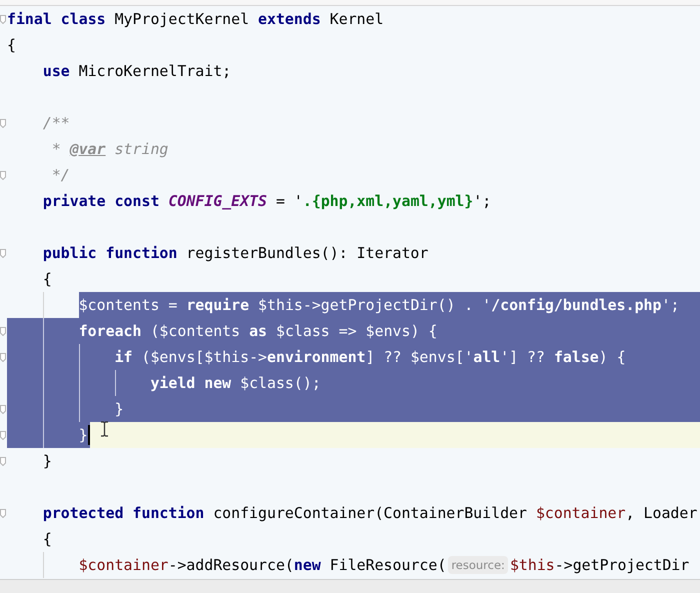 This screenshot has width=700, height=593. I want to click on code-line: if ($envs[$this->environment] ?? $envs['all'] ?? false) {, so click(370, 357).